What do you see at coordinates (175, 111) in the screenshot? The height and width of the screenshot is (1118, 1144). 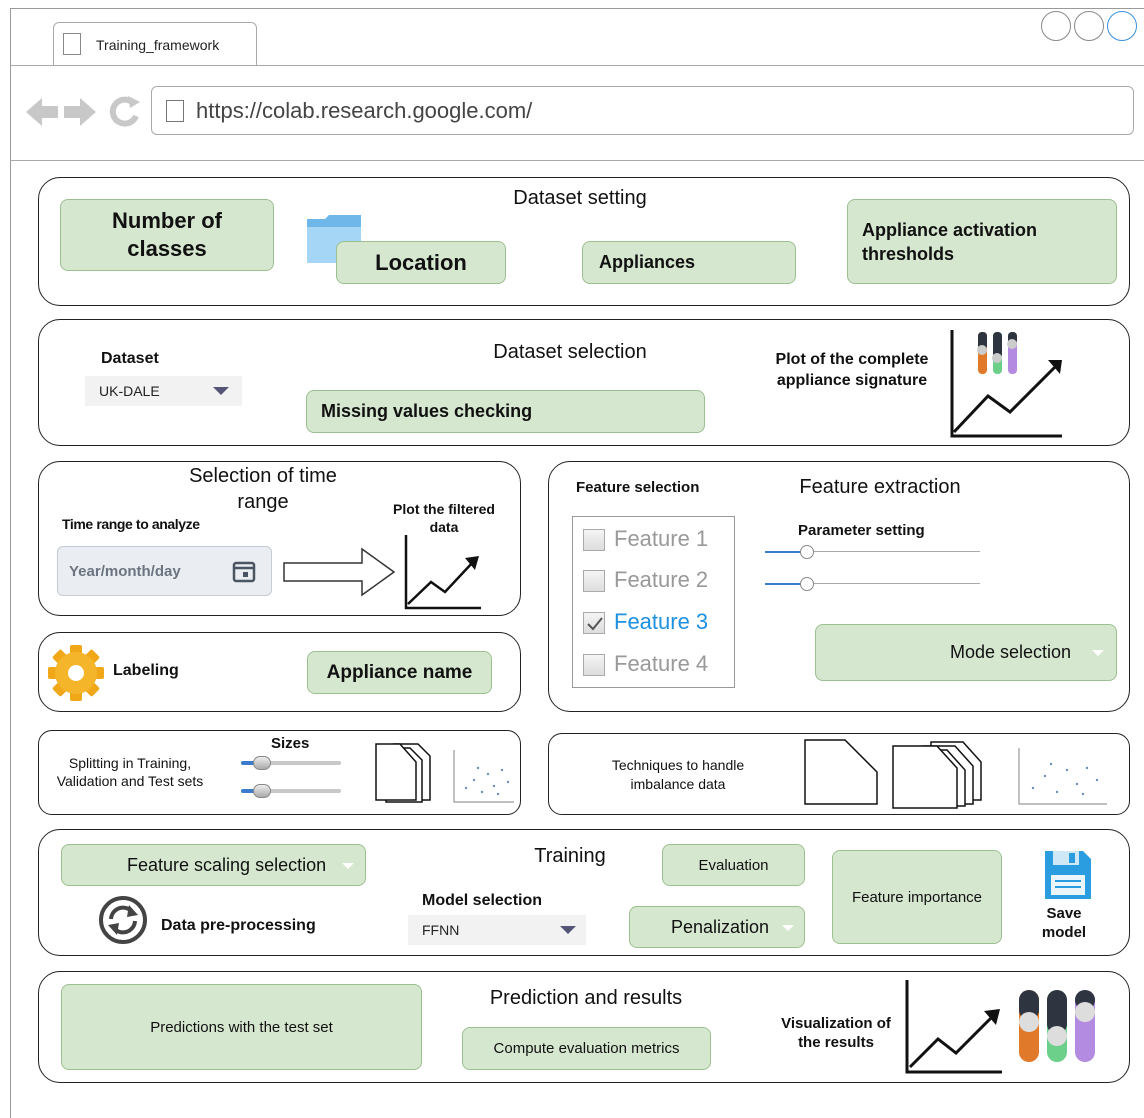 I see `page-icon` at bounding box center [175, 111].